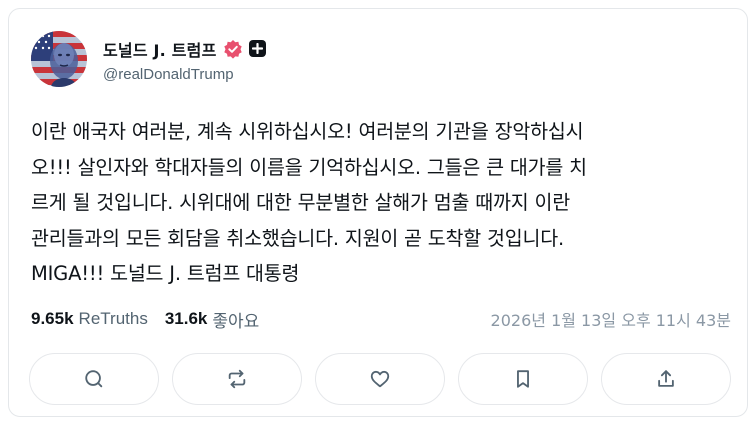 The width and height of the screenshot is (756, 425). Describe the element at coordinates (257, 48) in the screenshot. I see `plus-icon` at that location.